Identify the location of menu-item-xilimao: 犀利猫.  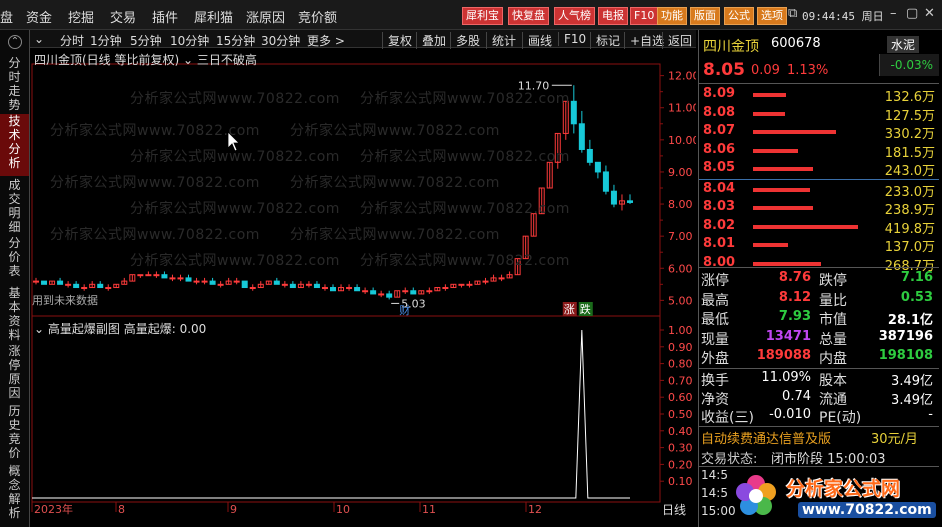
(213, 16).